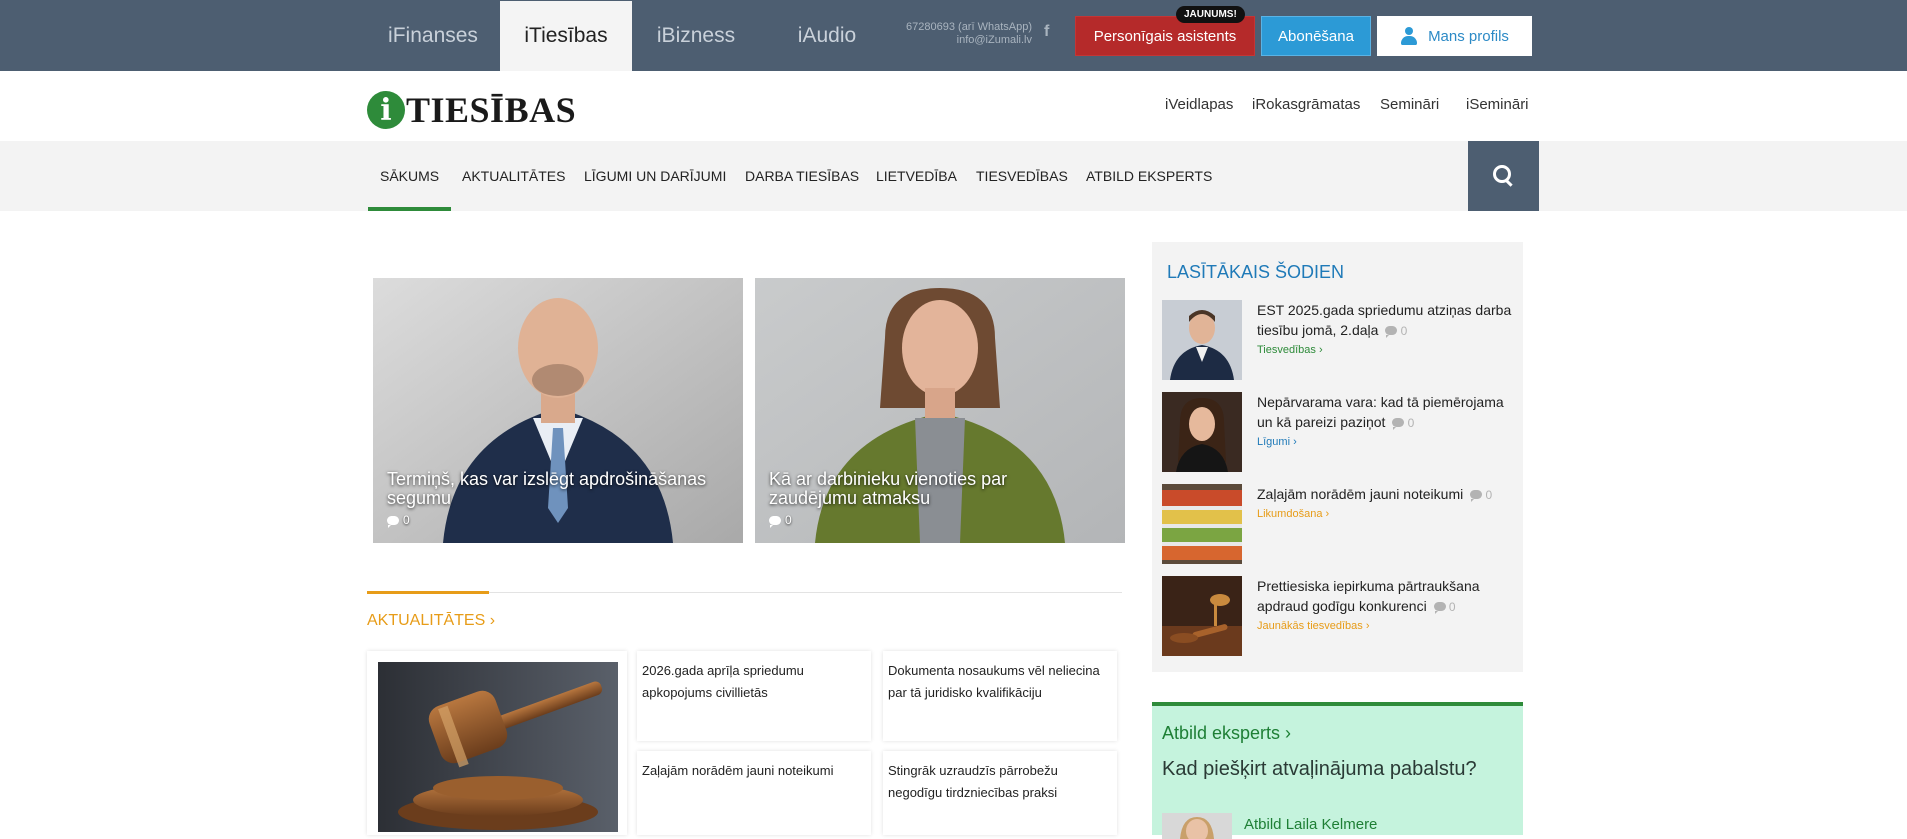 This screenshot has width=1907, height=839. What do you see at coordinates (428, 592) in the screenshot?
I see `section-accent-bar` at bounding box center [428, 592].